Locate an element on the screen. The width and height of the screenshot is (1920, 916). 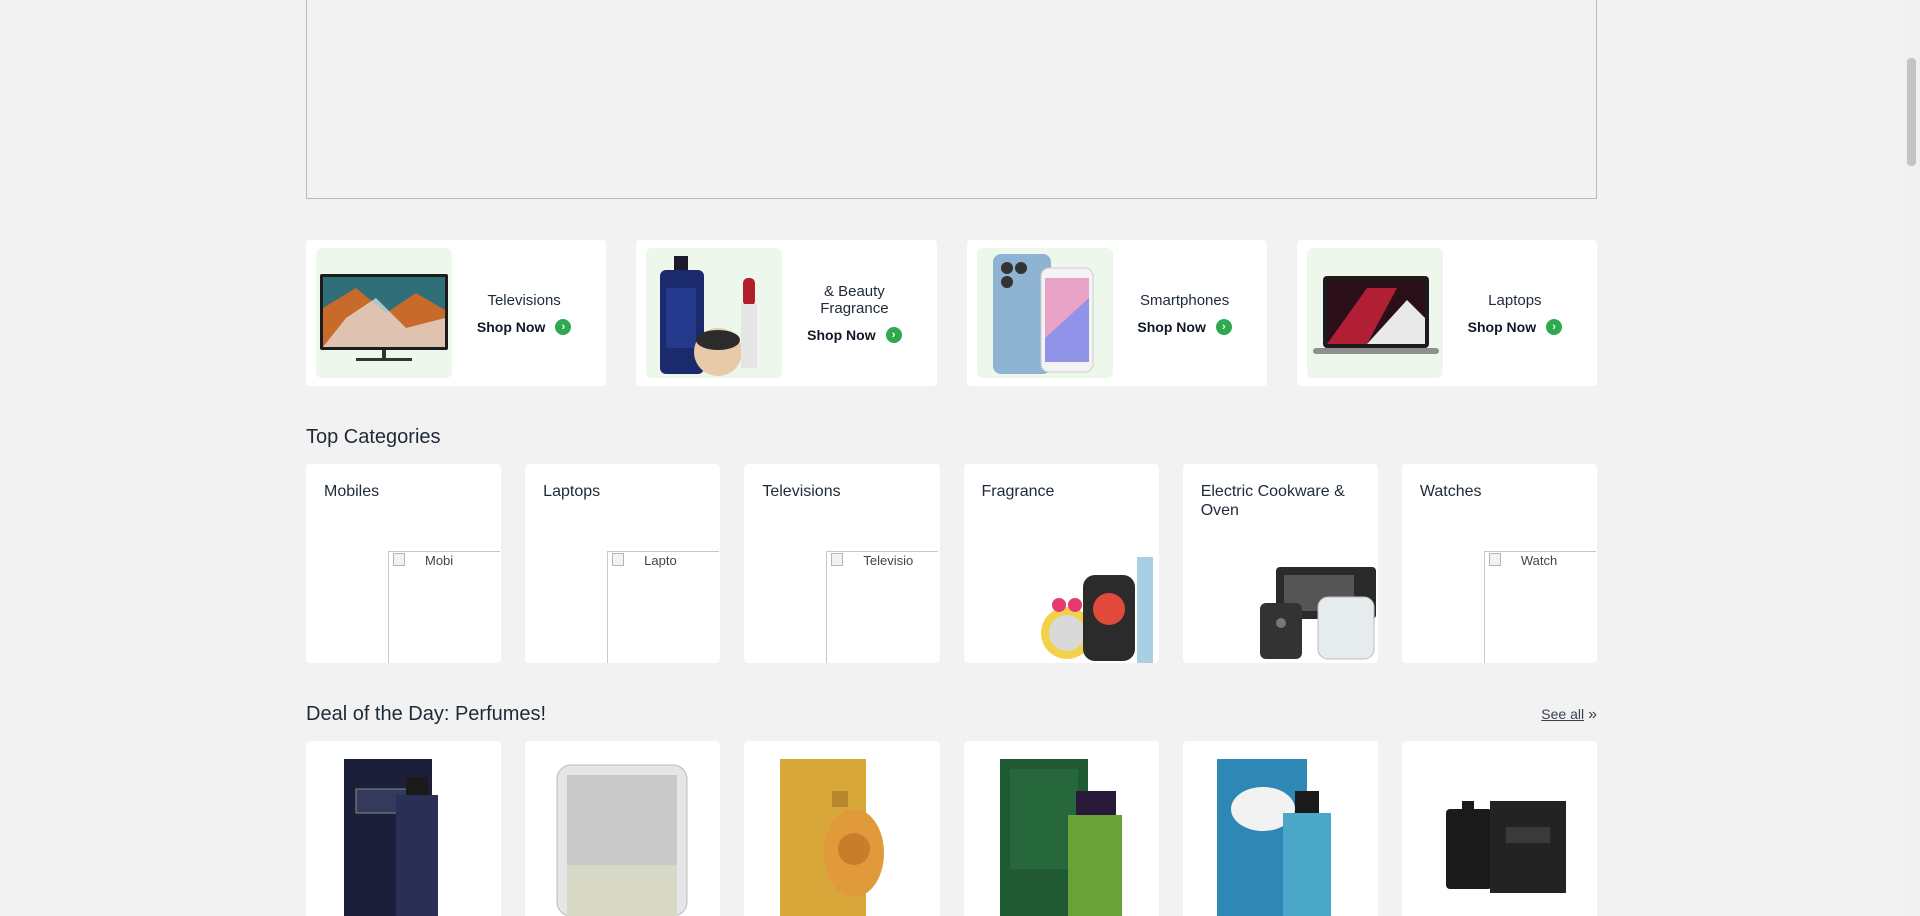
category-card-televisions: Televisions Televisio is located at coordinates (842, 563).